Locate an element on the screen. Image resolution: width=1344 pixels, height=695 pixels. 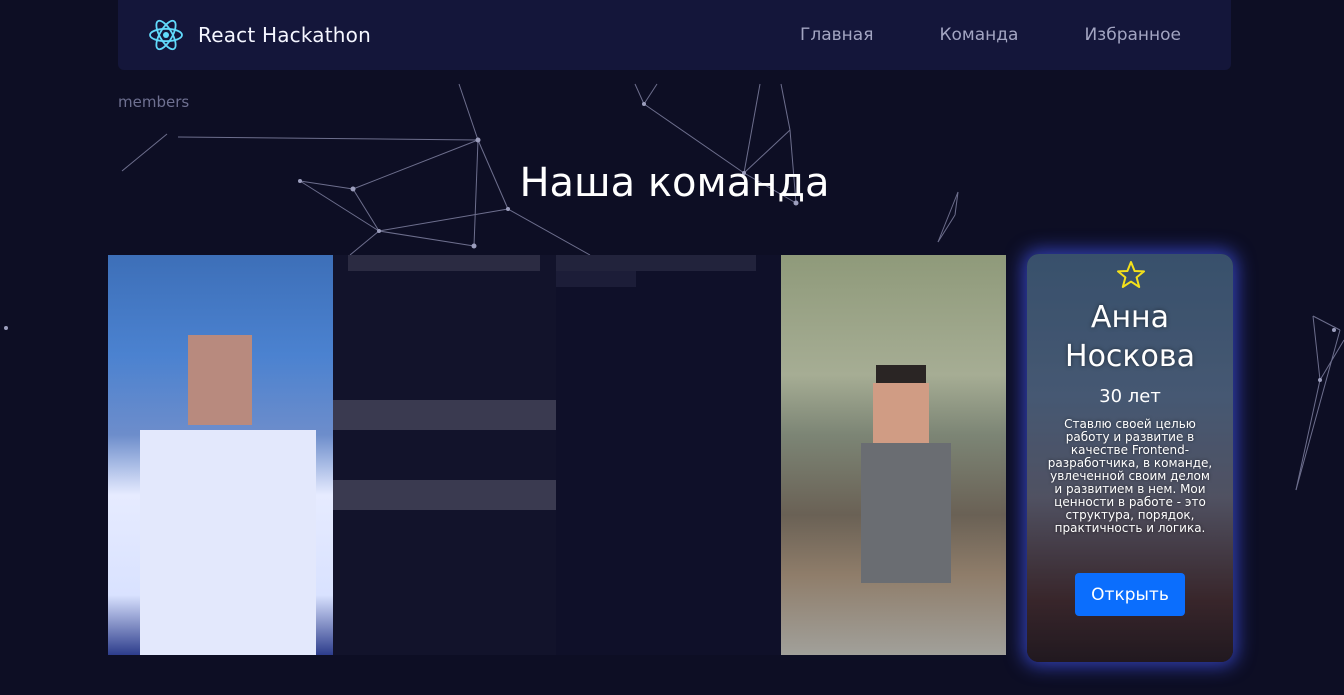
nav-link-favorites: Избранное is located at coordinates (1132, 35).